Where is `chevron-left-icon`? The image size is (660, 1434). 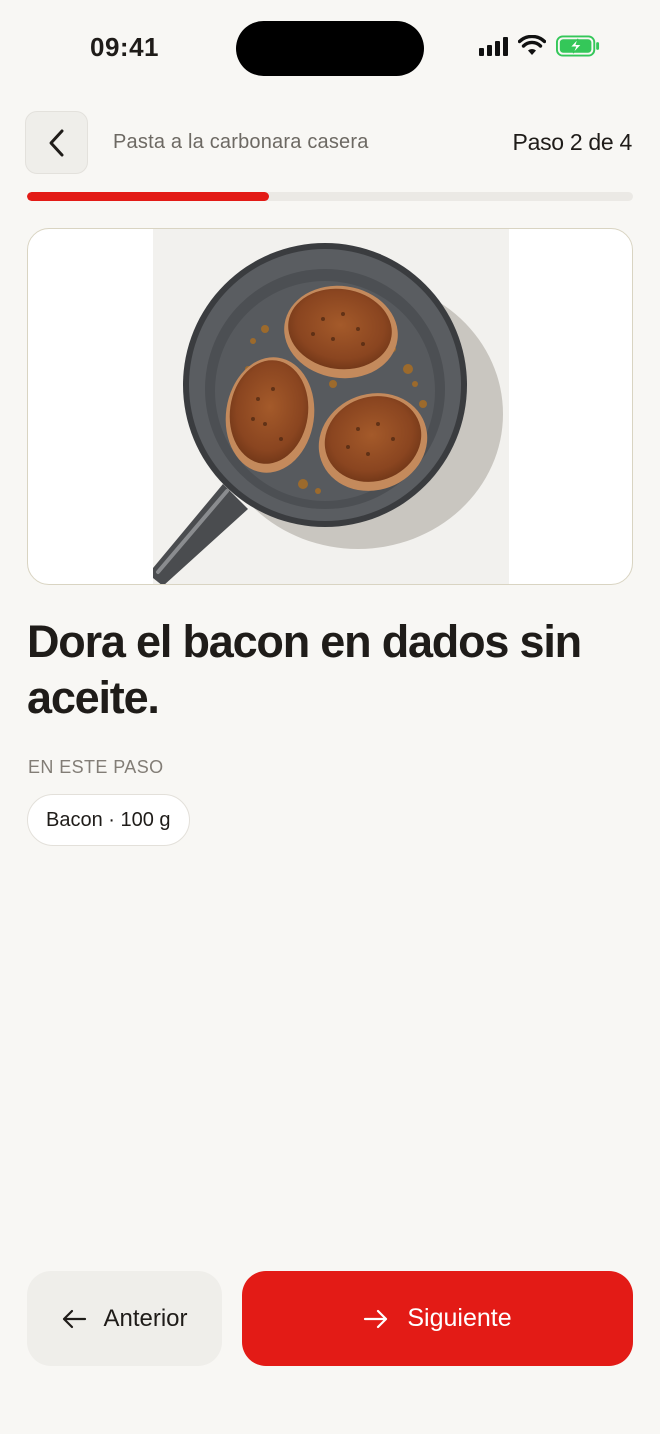
chevron-left-icon is located at coordinates (56, 142).